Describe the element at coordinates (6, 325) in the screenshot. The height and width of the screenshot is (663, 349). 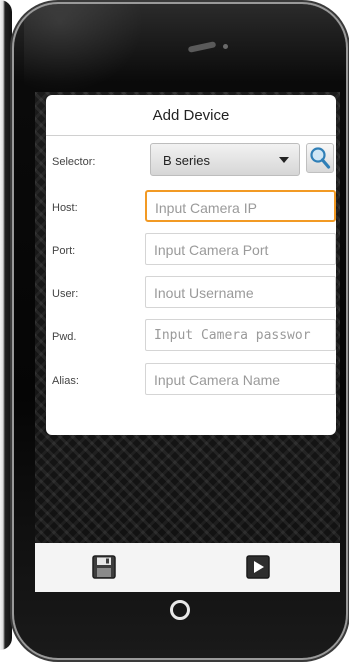
I see `adjacent-phone-edge` at that location.